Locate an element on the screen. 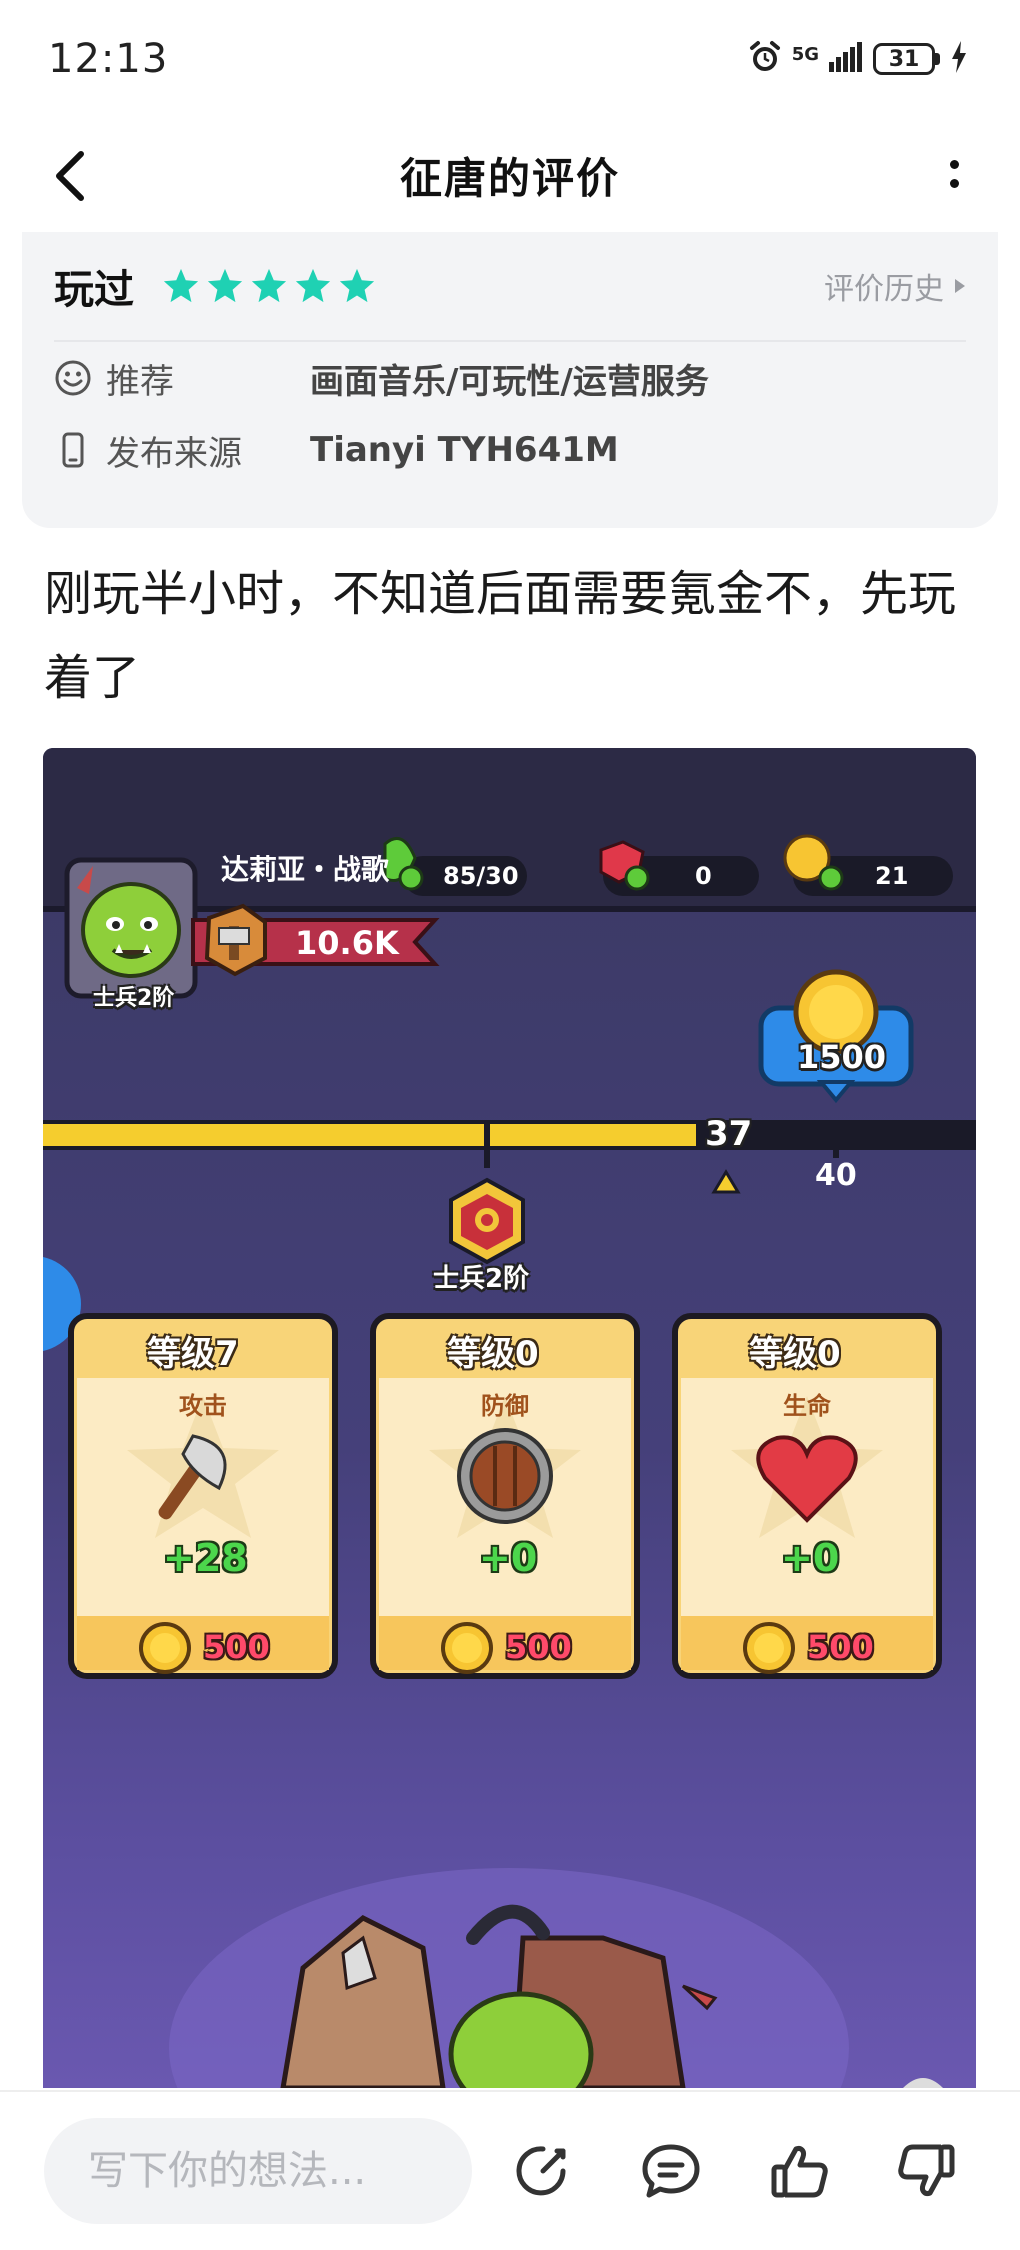  recommend-tags: 画面音乐/可玩性/运营服务 is located at coordinates (509, 381).